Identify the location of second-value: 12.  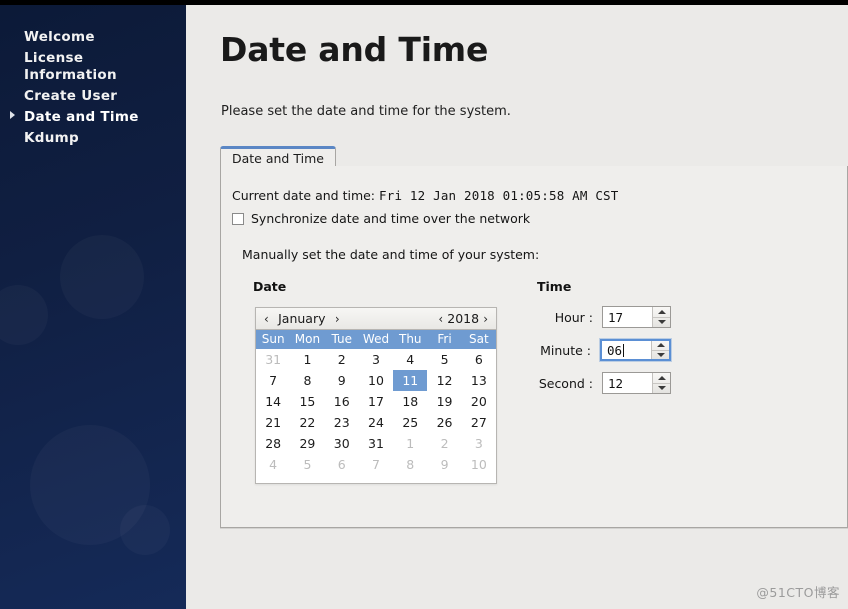
(627, 383).